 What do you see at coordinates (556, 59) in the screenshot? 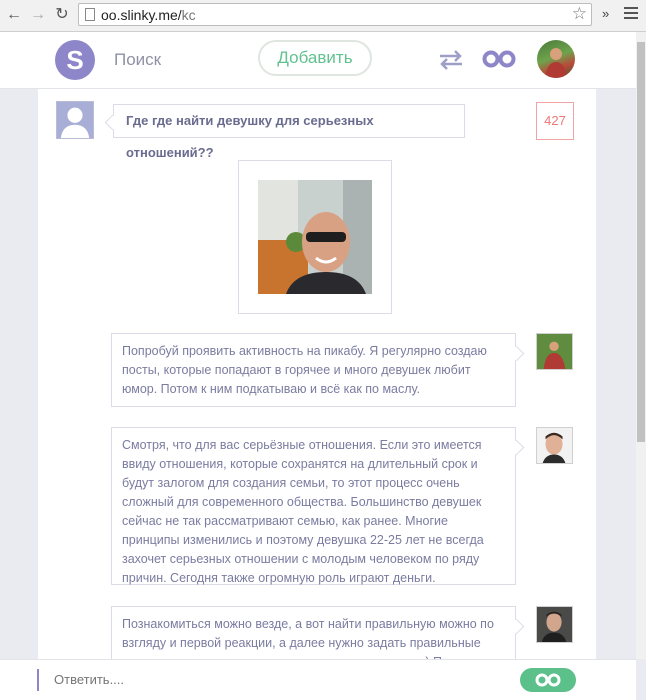
I see `user-avatar` at bounding box center [556, 59].